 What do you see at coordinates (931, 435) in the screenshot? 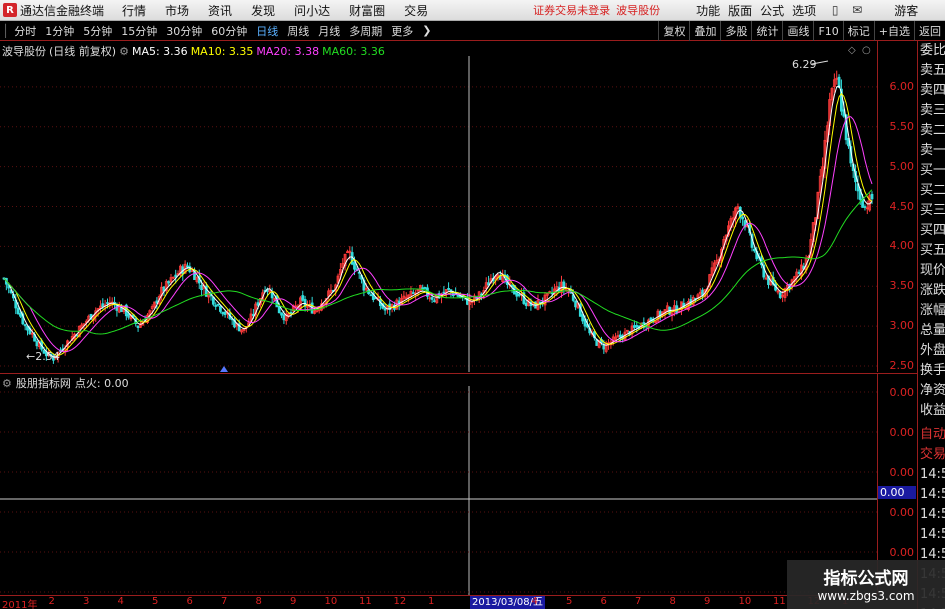
I see `quote-panel-item: 自动` at bounding box center [931, 435].